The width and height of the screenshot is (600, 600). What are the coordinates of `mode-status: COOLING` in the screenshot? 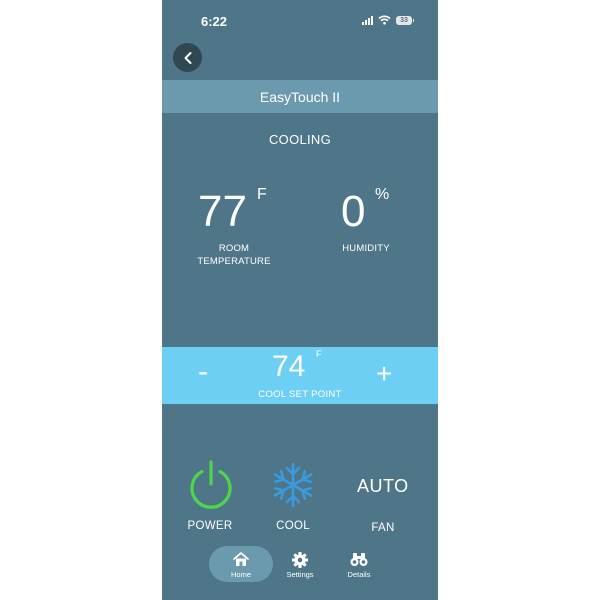 It's located at (300, 139).